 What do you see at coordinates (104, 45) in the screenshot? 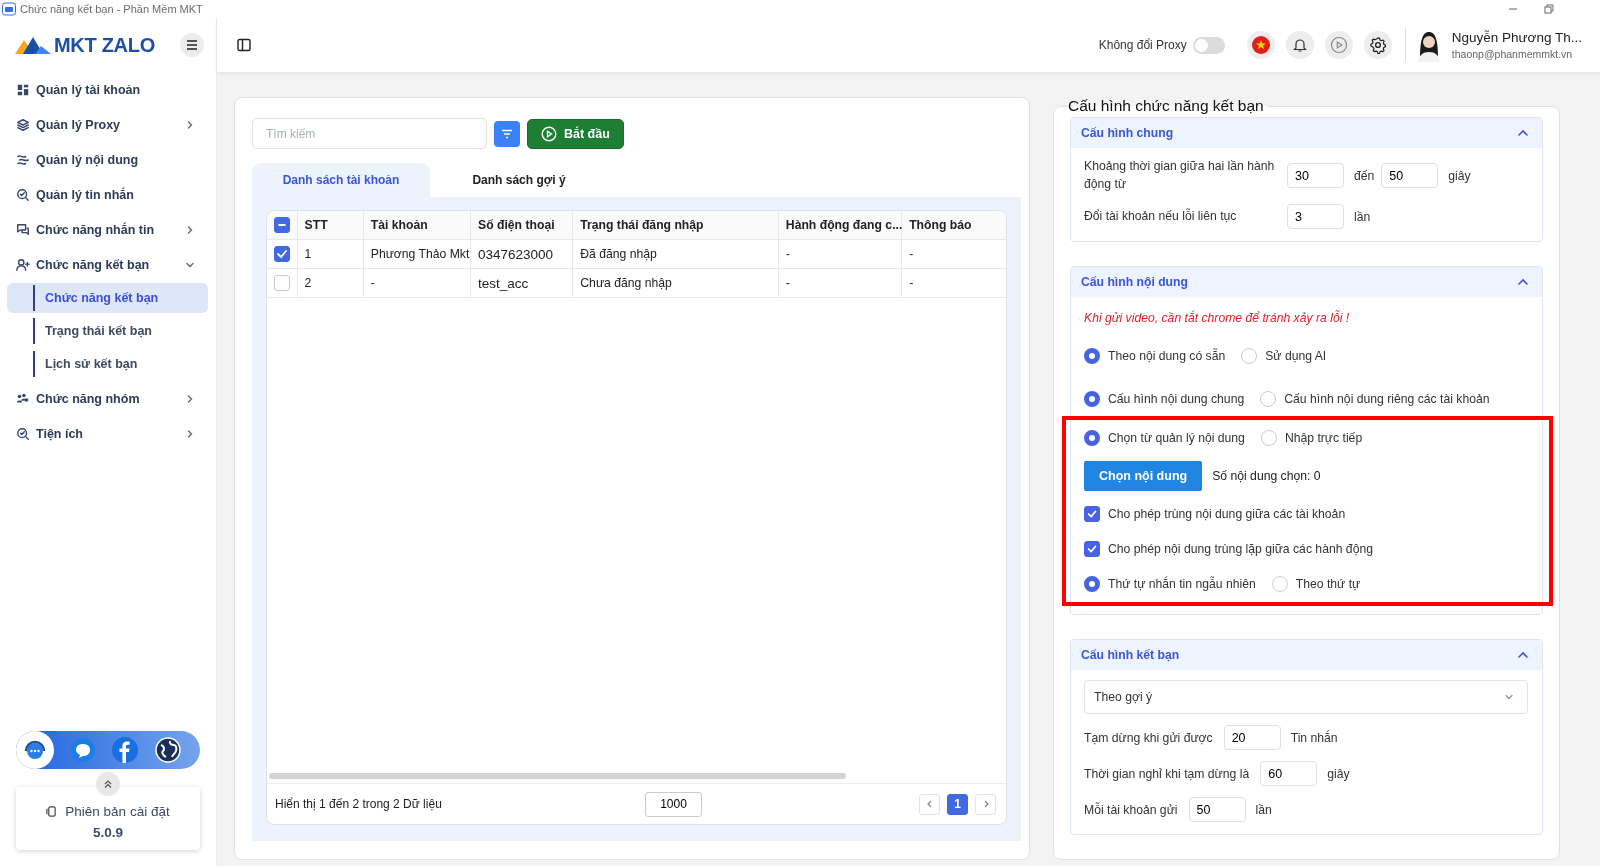
I see `app-logo: MKT ZALO` at bounding box center [104, 45].